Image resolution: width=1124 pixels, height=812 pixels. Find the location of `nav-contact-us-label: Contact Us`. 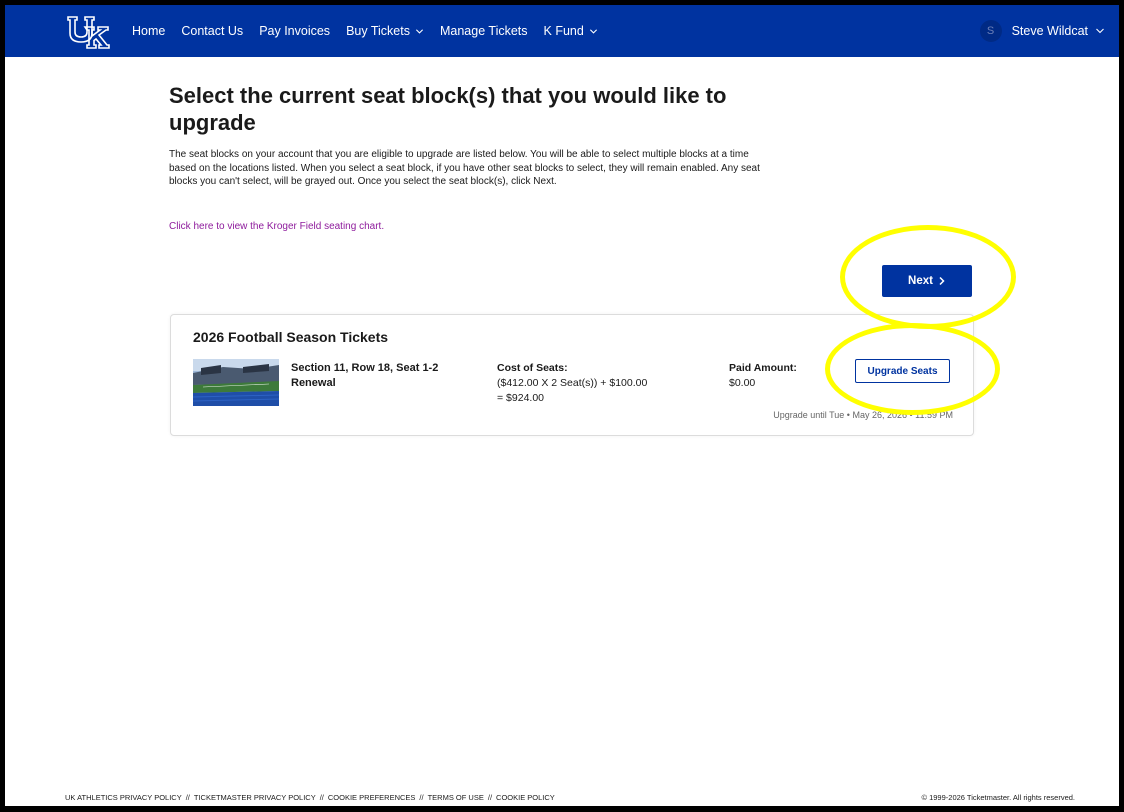

nav-contact-us-label: Contact Us is located at coordinates (212, 31).